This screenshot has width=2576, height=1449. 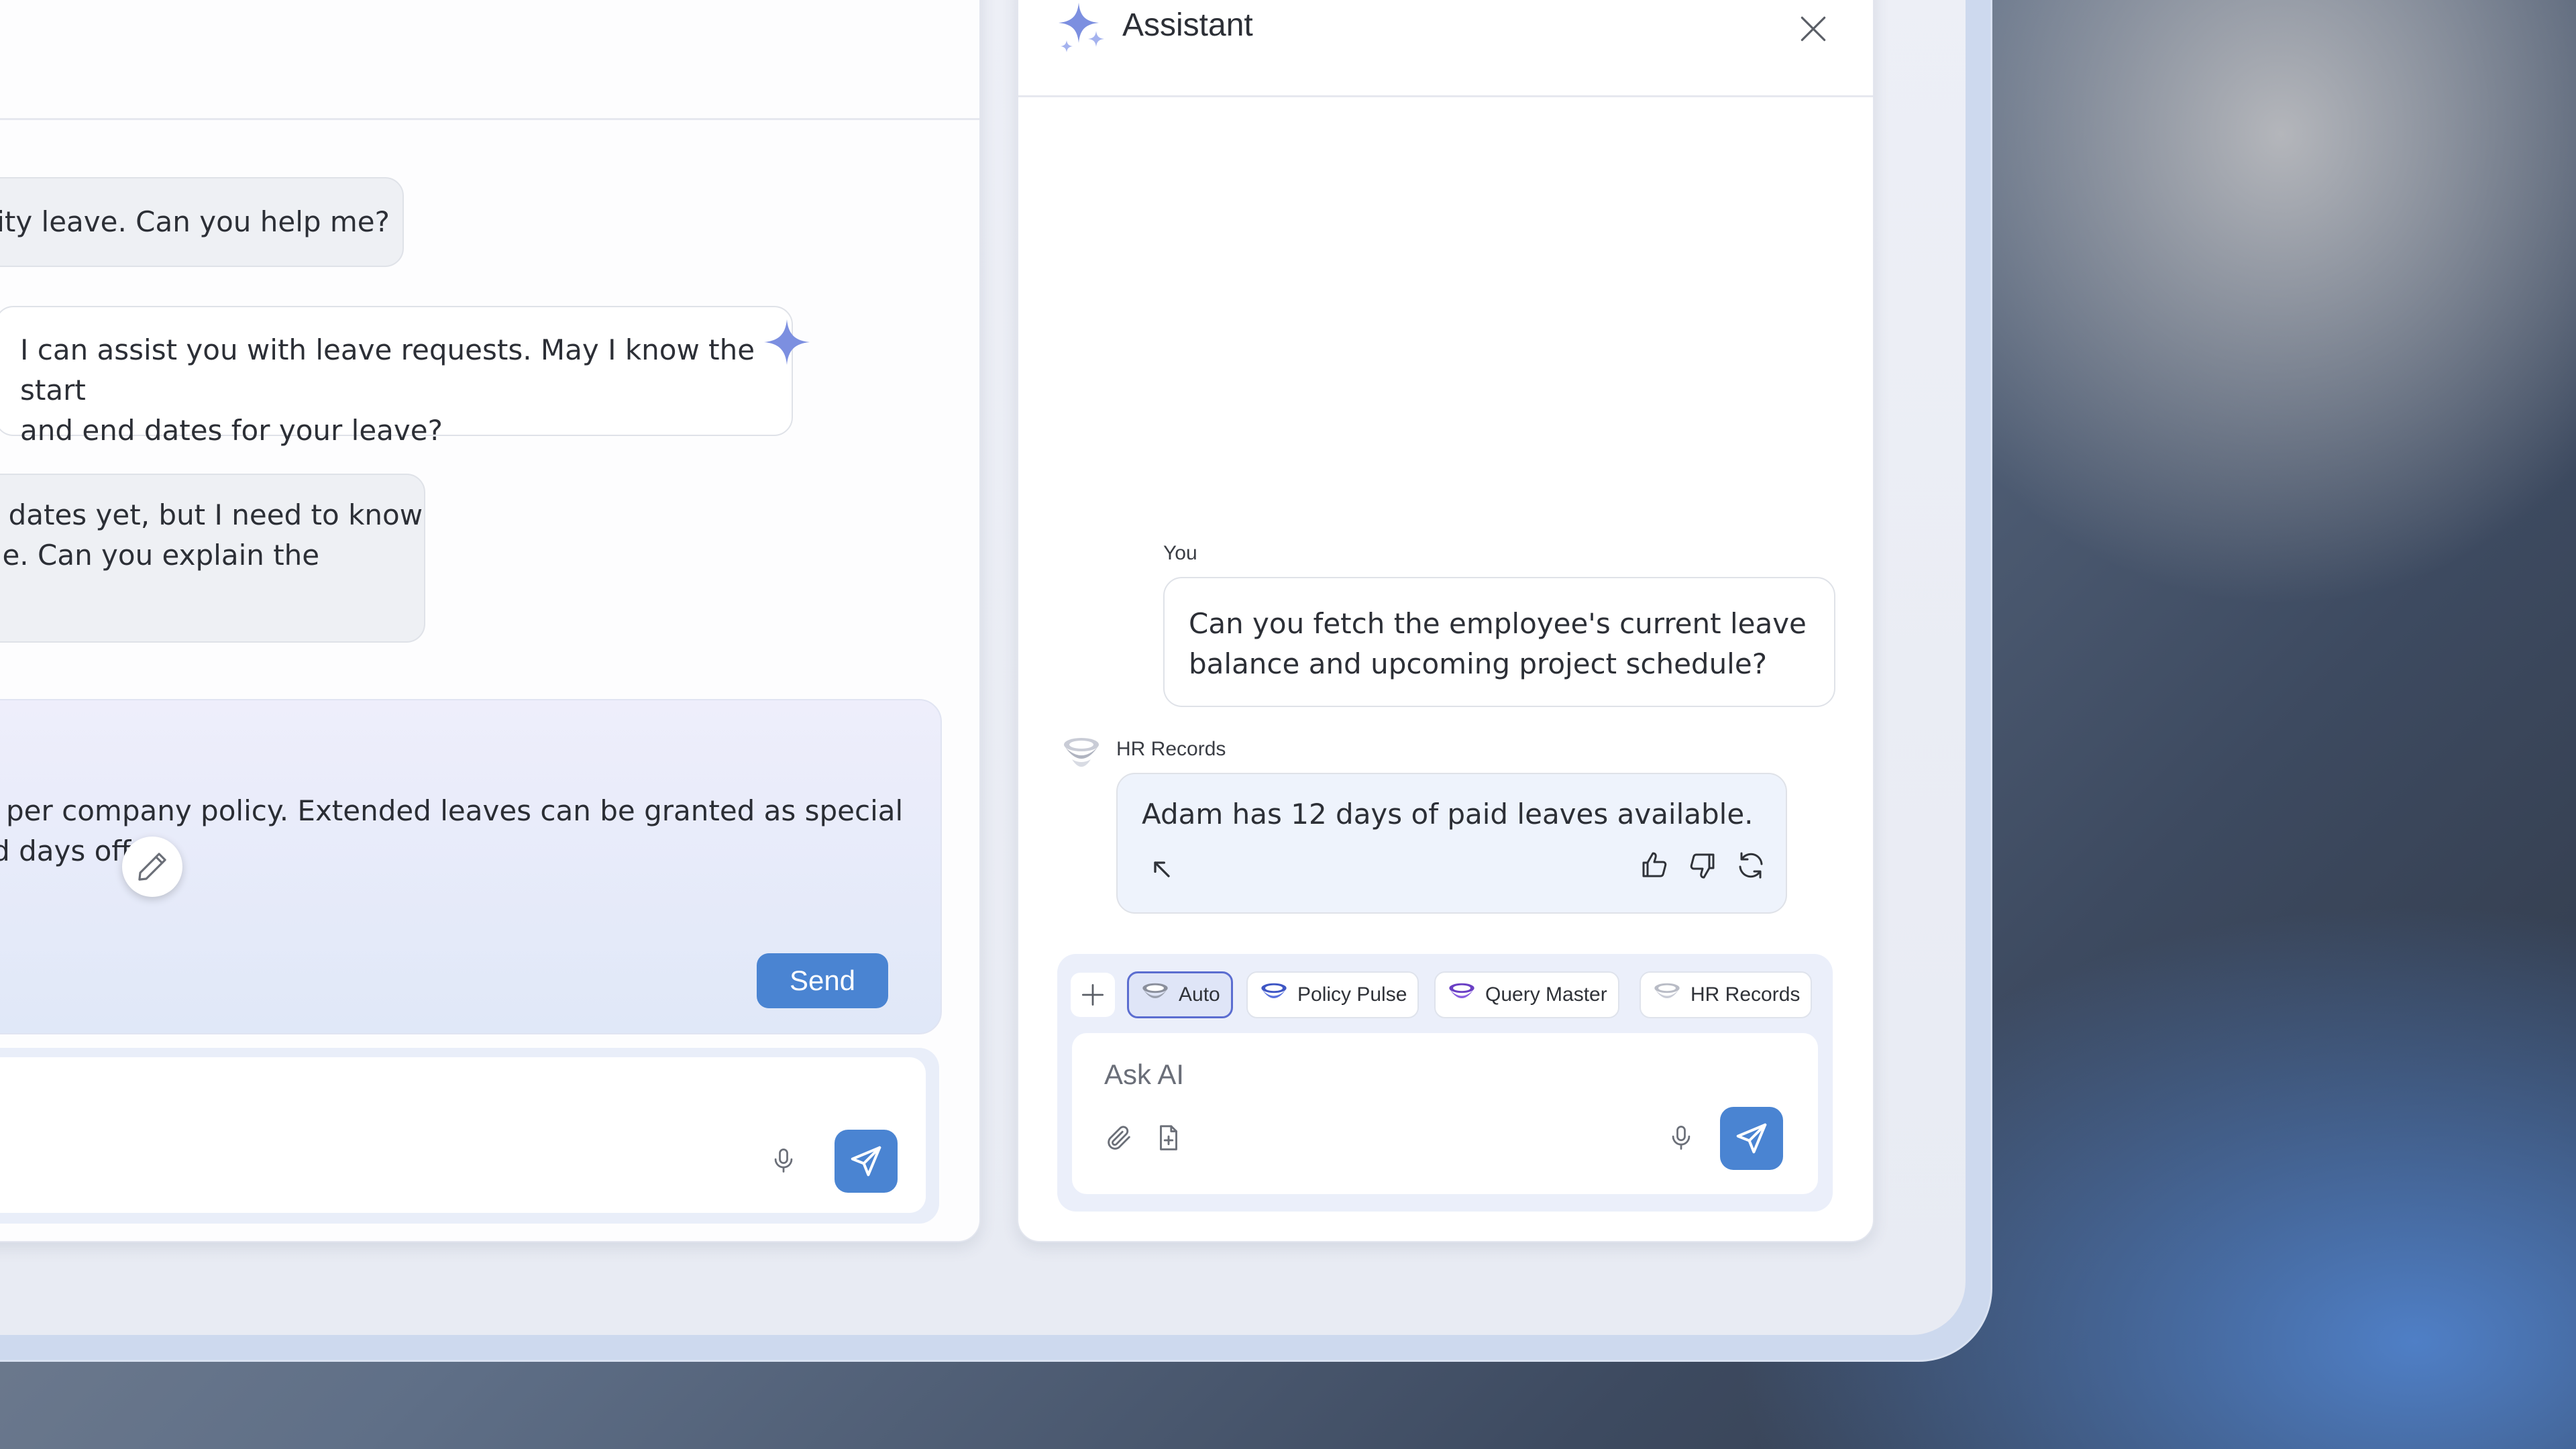 What do you see at coordinates (463, 1135) in the screenshot?
I see `chat-input` at bounding box center [463, 1135].